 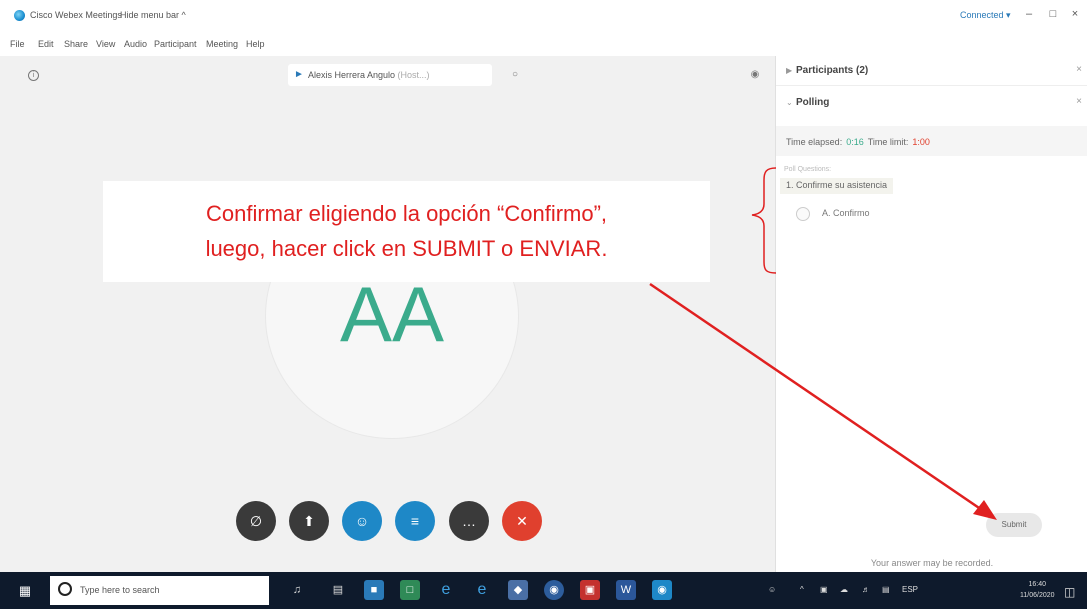 I want to click on poll-question: 1. Confirme su asistencia, so click(x=837, y=186).